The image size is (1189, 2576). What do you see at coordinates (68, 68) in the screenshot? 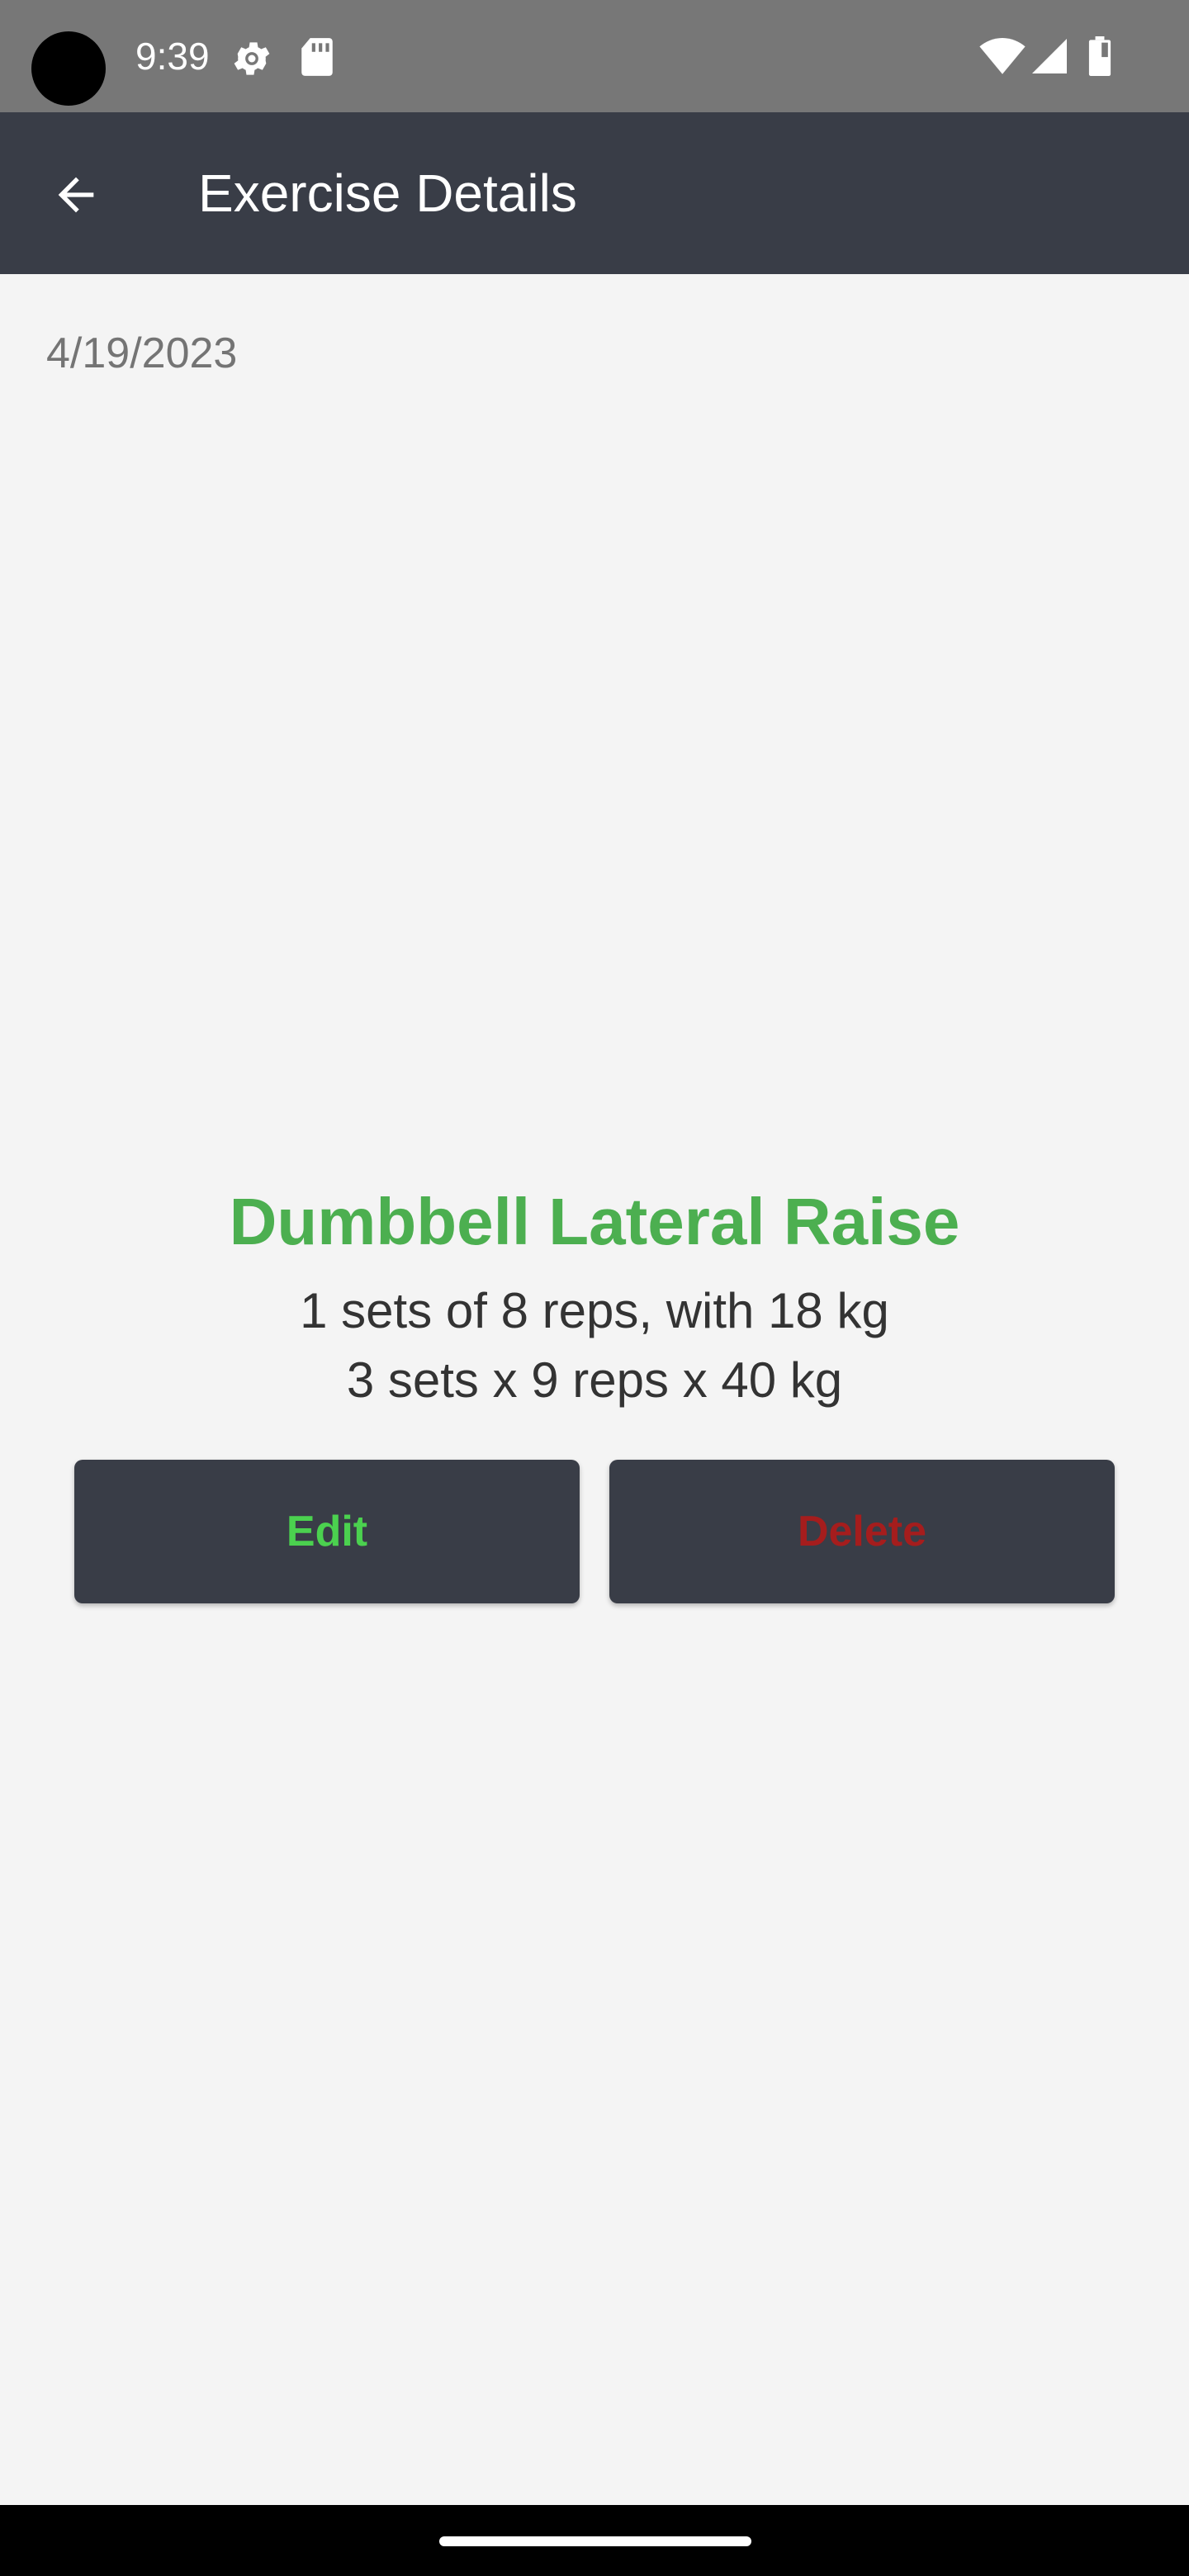
I see `camera-hole` at bounding box center [68, 68].